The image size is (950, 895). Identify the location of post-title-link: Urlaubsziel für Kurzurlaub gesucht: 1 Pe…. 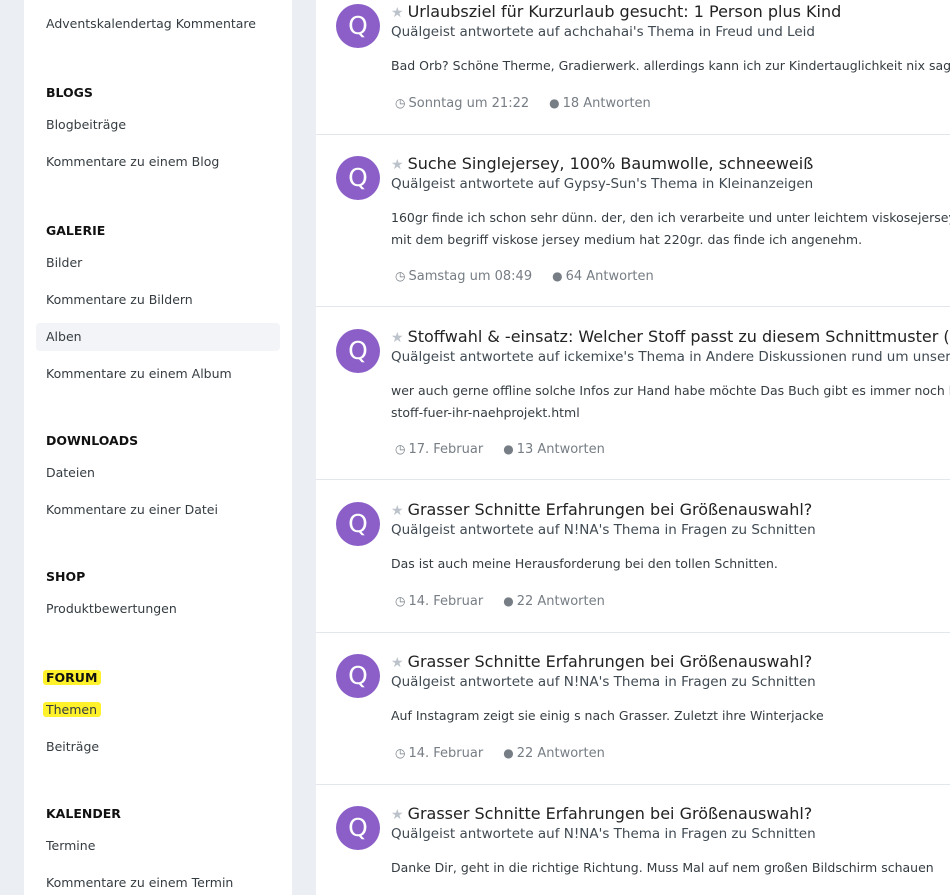
(625, 11).